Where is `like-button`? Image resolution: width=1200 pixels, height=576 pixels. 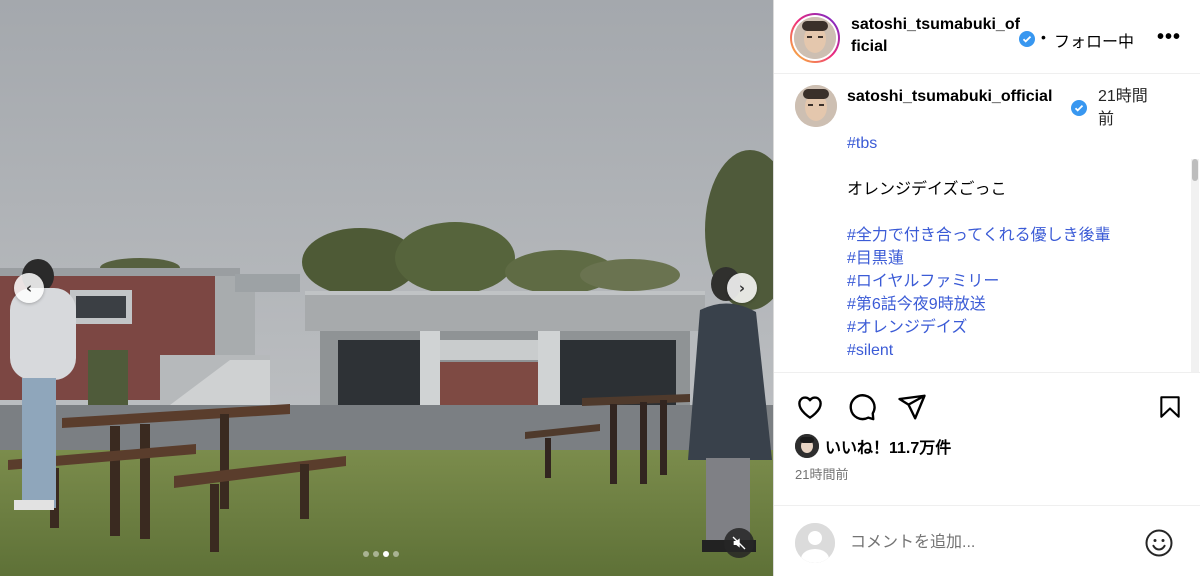 like-button is located at coordinates (810, 407).